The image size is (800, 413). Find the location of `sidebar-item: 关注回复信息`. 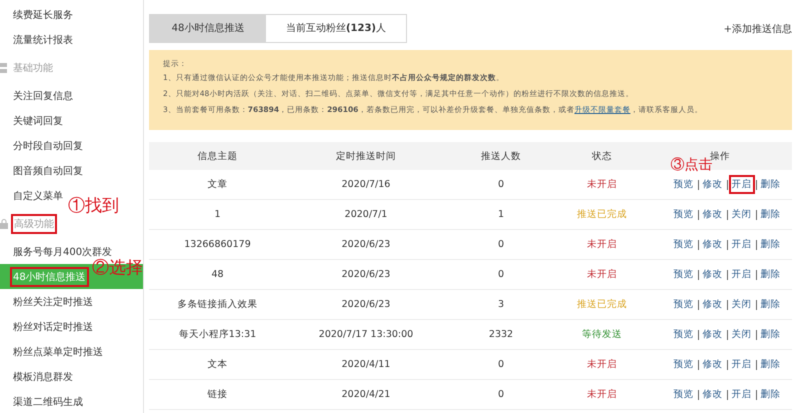

sidebar-item: 关注回复信息 is located at coordinates (43, 96).